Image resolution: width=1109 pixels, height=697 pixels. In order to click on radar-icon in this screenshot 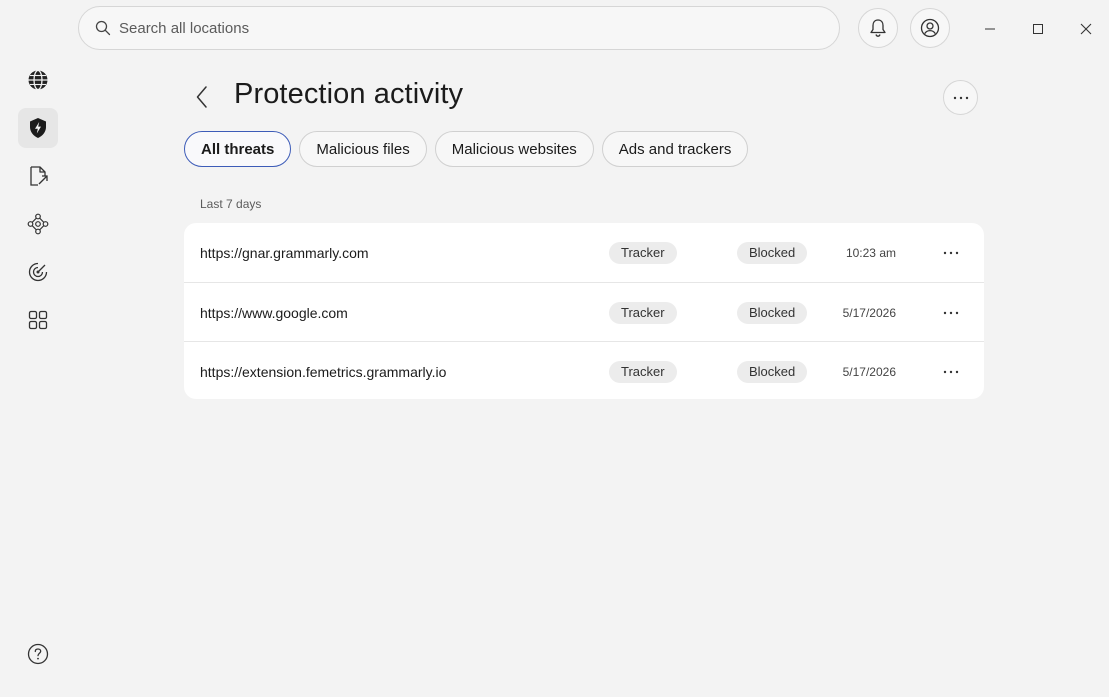, I will do `click(38, 272)`.